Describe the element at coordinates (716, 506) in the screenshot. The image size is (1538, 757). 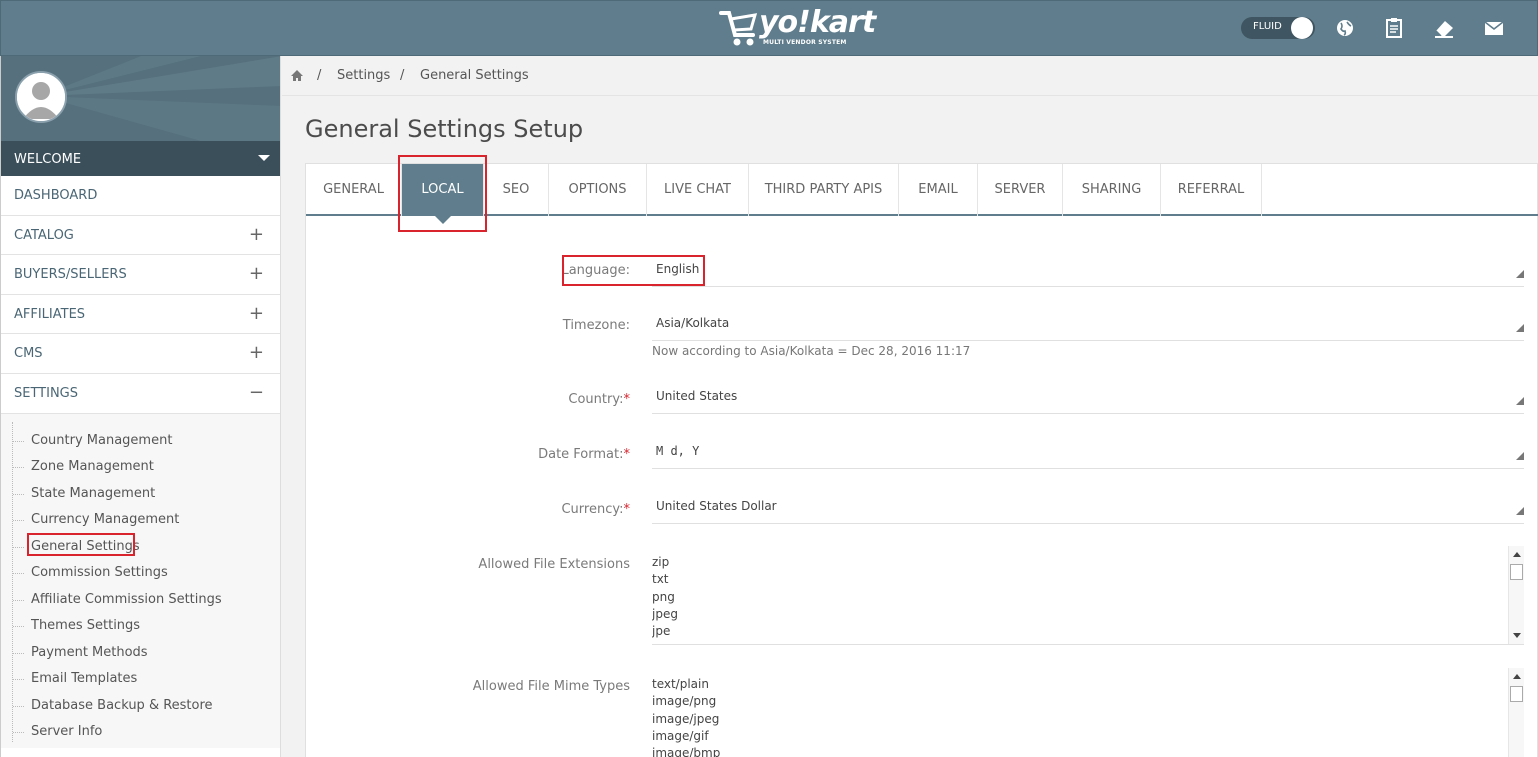
I see `currency-value: United States Dollar` at that location.